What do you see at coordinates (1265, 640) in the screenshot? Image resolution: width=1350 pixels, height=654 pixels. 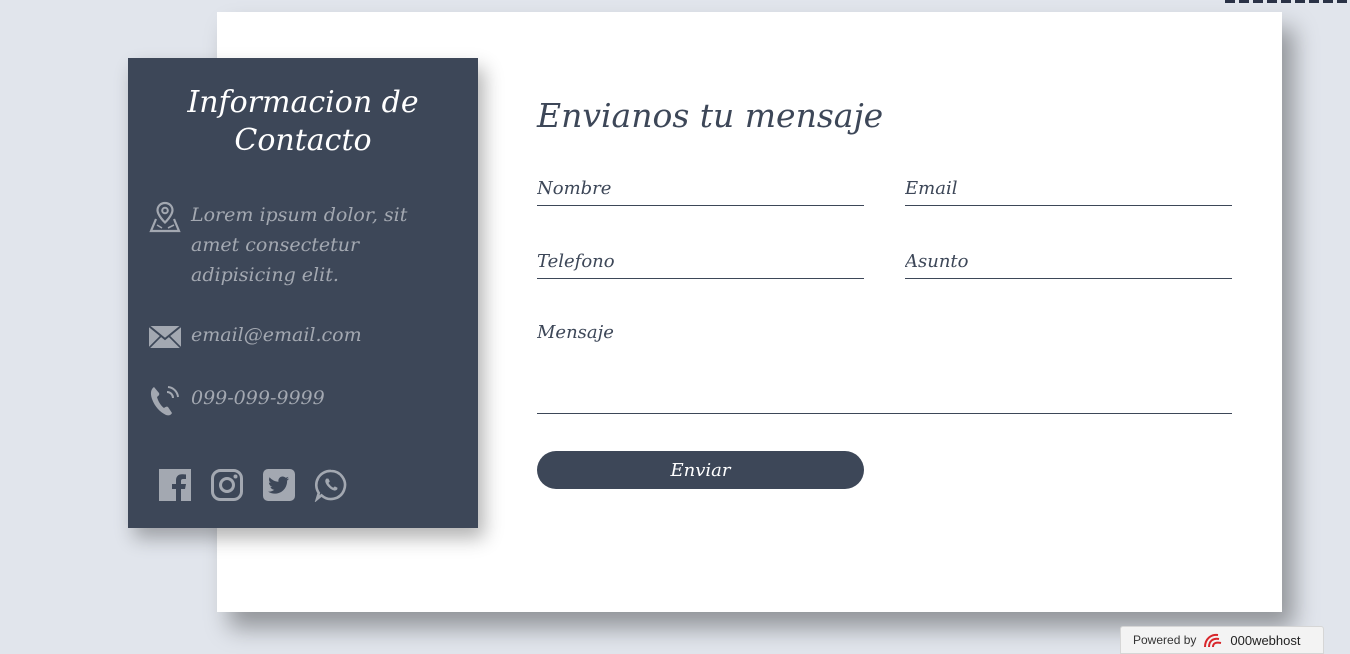 I see `powered-by-brand: 000webhost` at bounding box center [1265, 640].